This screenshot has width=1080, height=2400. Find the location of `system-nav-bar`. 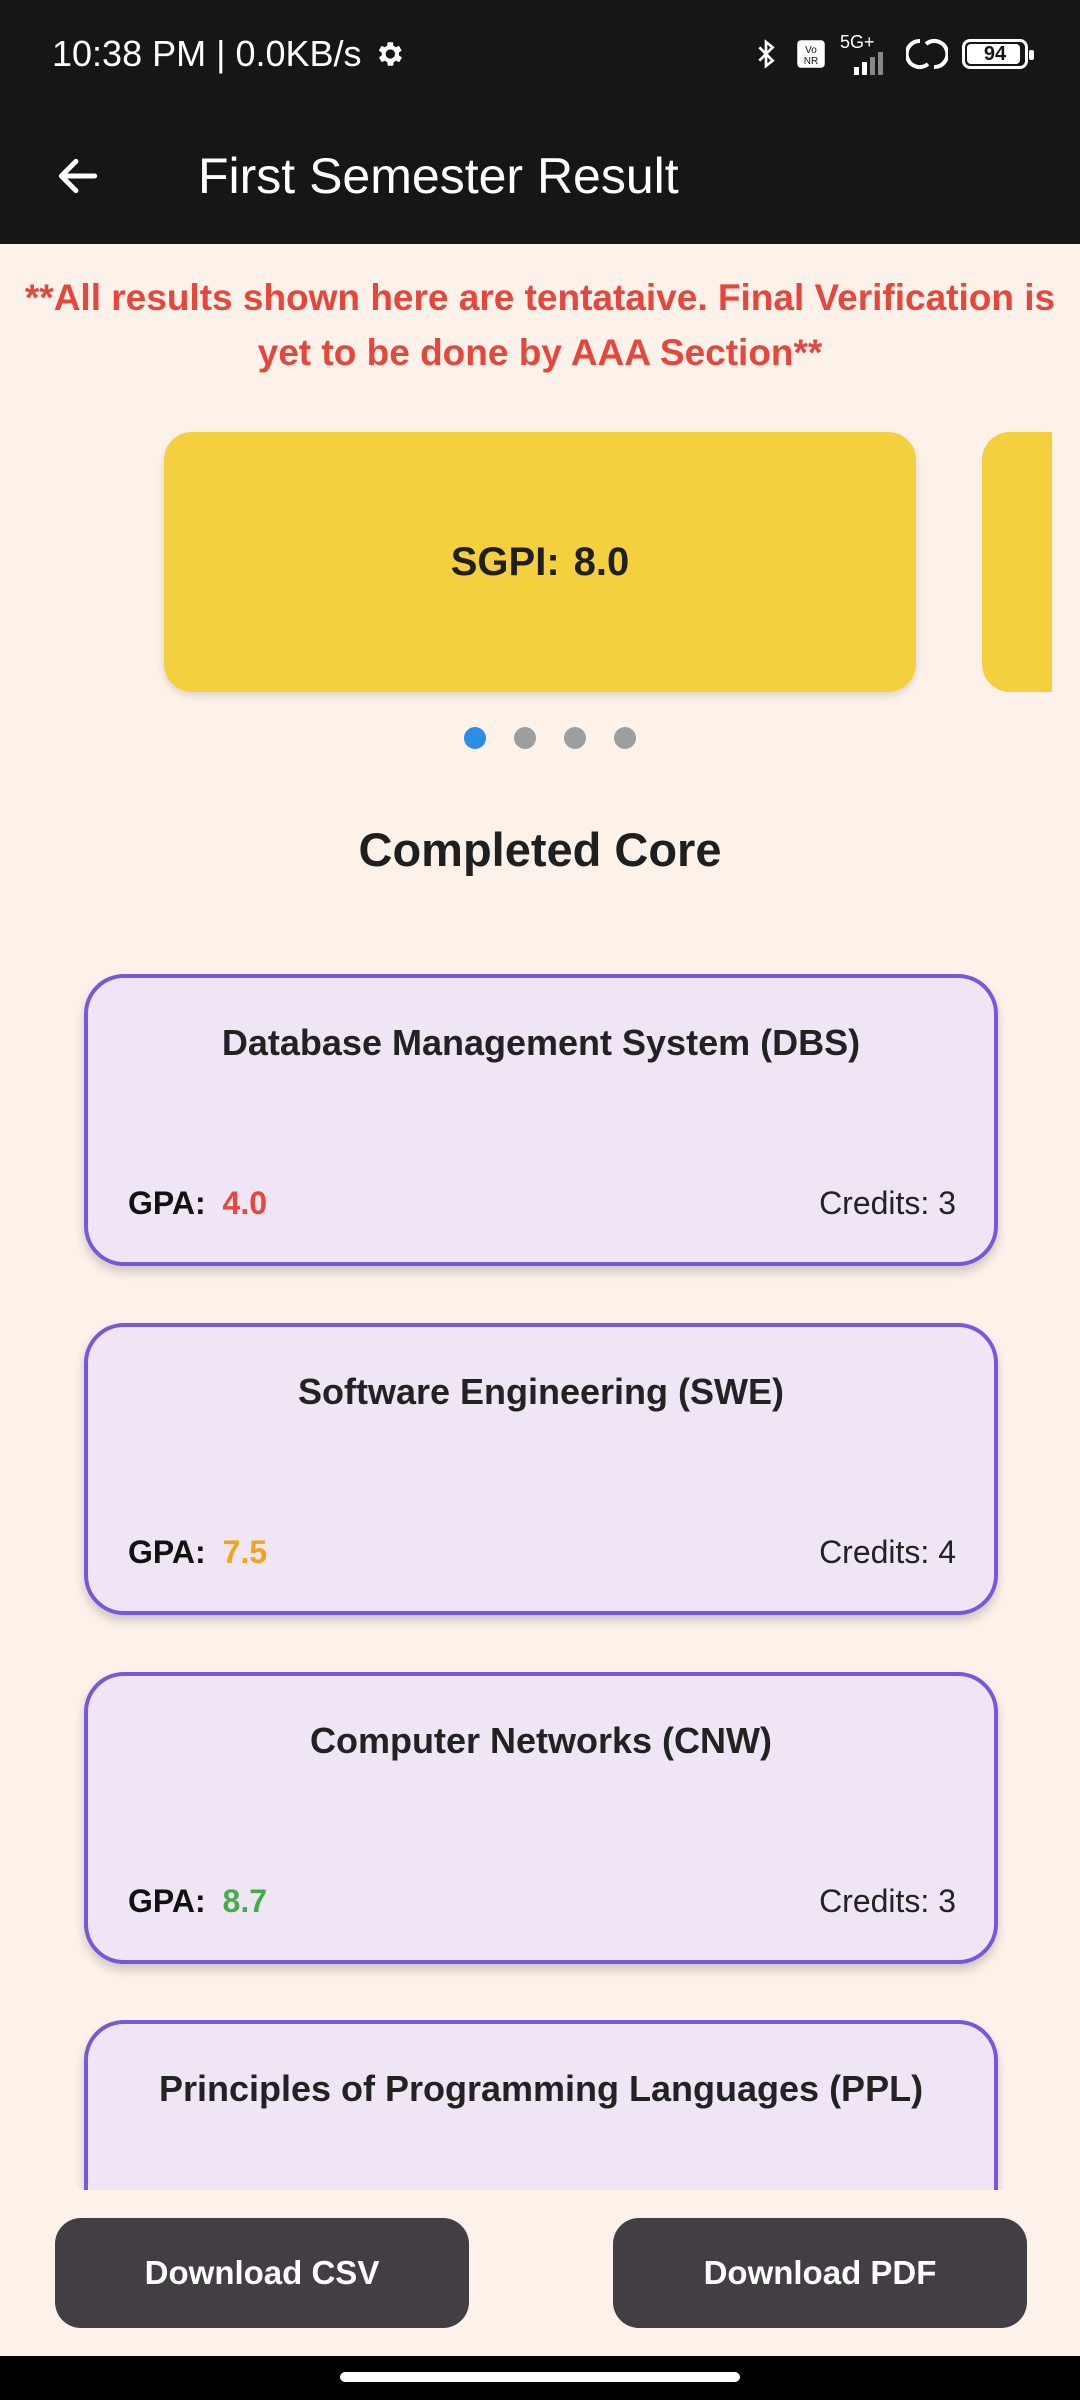

system-nav-bar is located at coordinates (540, 2378).